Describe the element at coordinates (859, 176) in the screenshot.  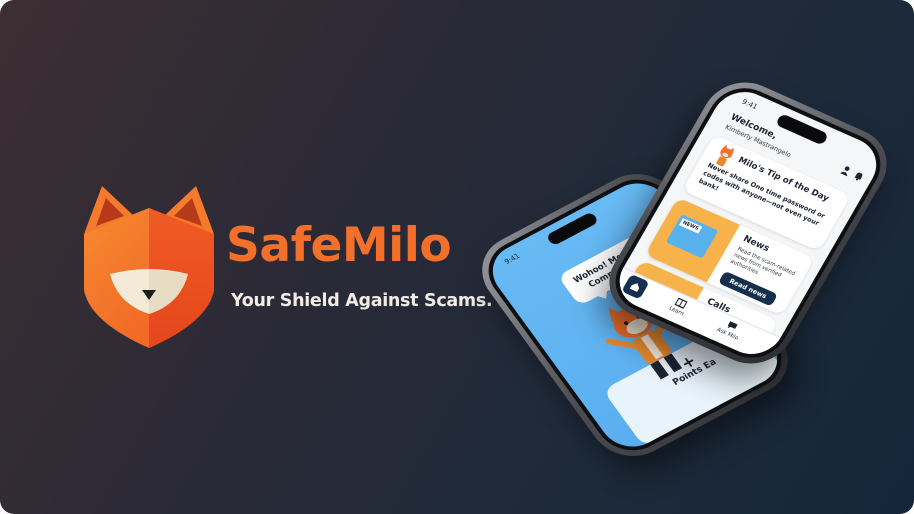
I see `bell-icon` at that location.